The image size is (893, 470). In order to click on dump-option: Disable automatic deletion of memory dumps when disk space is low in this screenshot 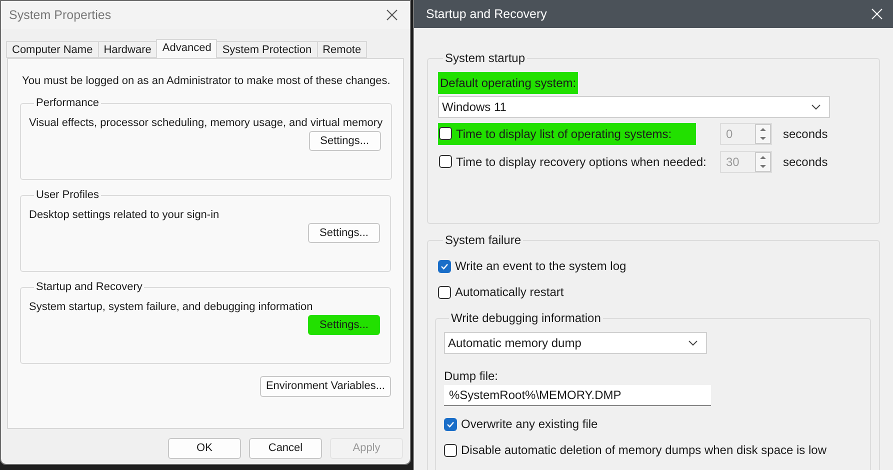, I will do `click(653, 450)`.